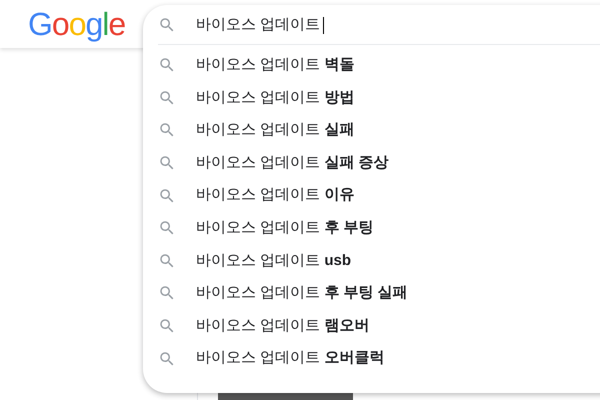 Image resolution: width=600 pixels, height=400 pixels. I want to click on suggestion-item: 바이오스 업데이트 후 부팅, so click(371, 228).